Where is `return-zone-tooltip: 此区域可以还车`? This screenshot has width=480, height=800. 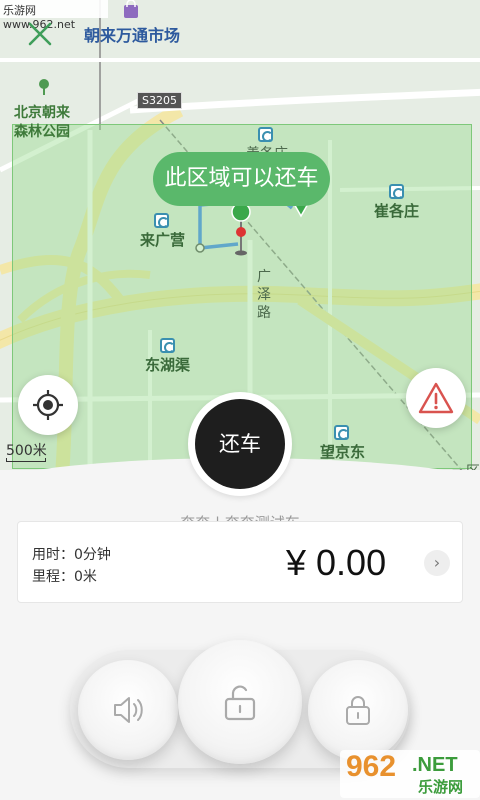
return-zone-tooltip: 此区域可以还车 is located at coordinates (241, 179).